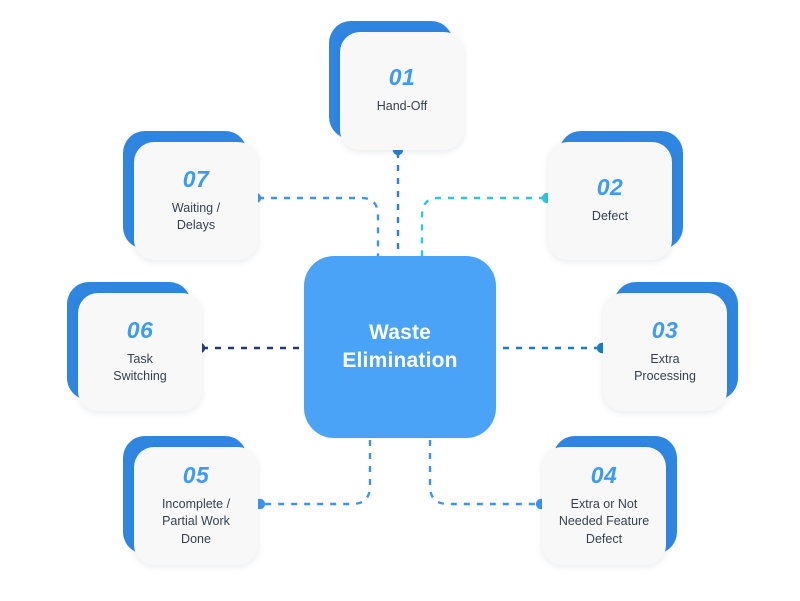  Describe the element at coordinates (665, 329) in the screenshot. I see `node-number-03: 03` at that location.